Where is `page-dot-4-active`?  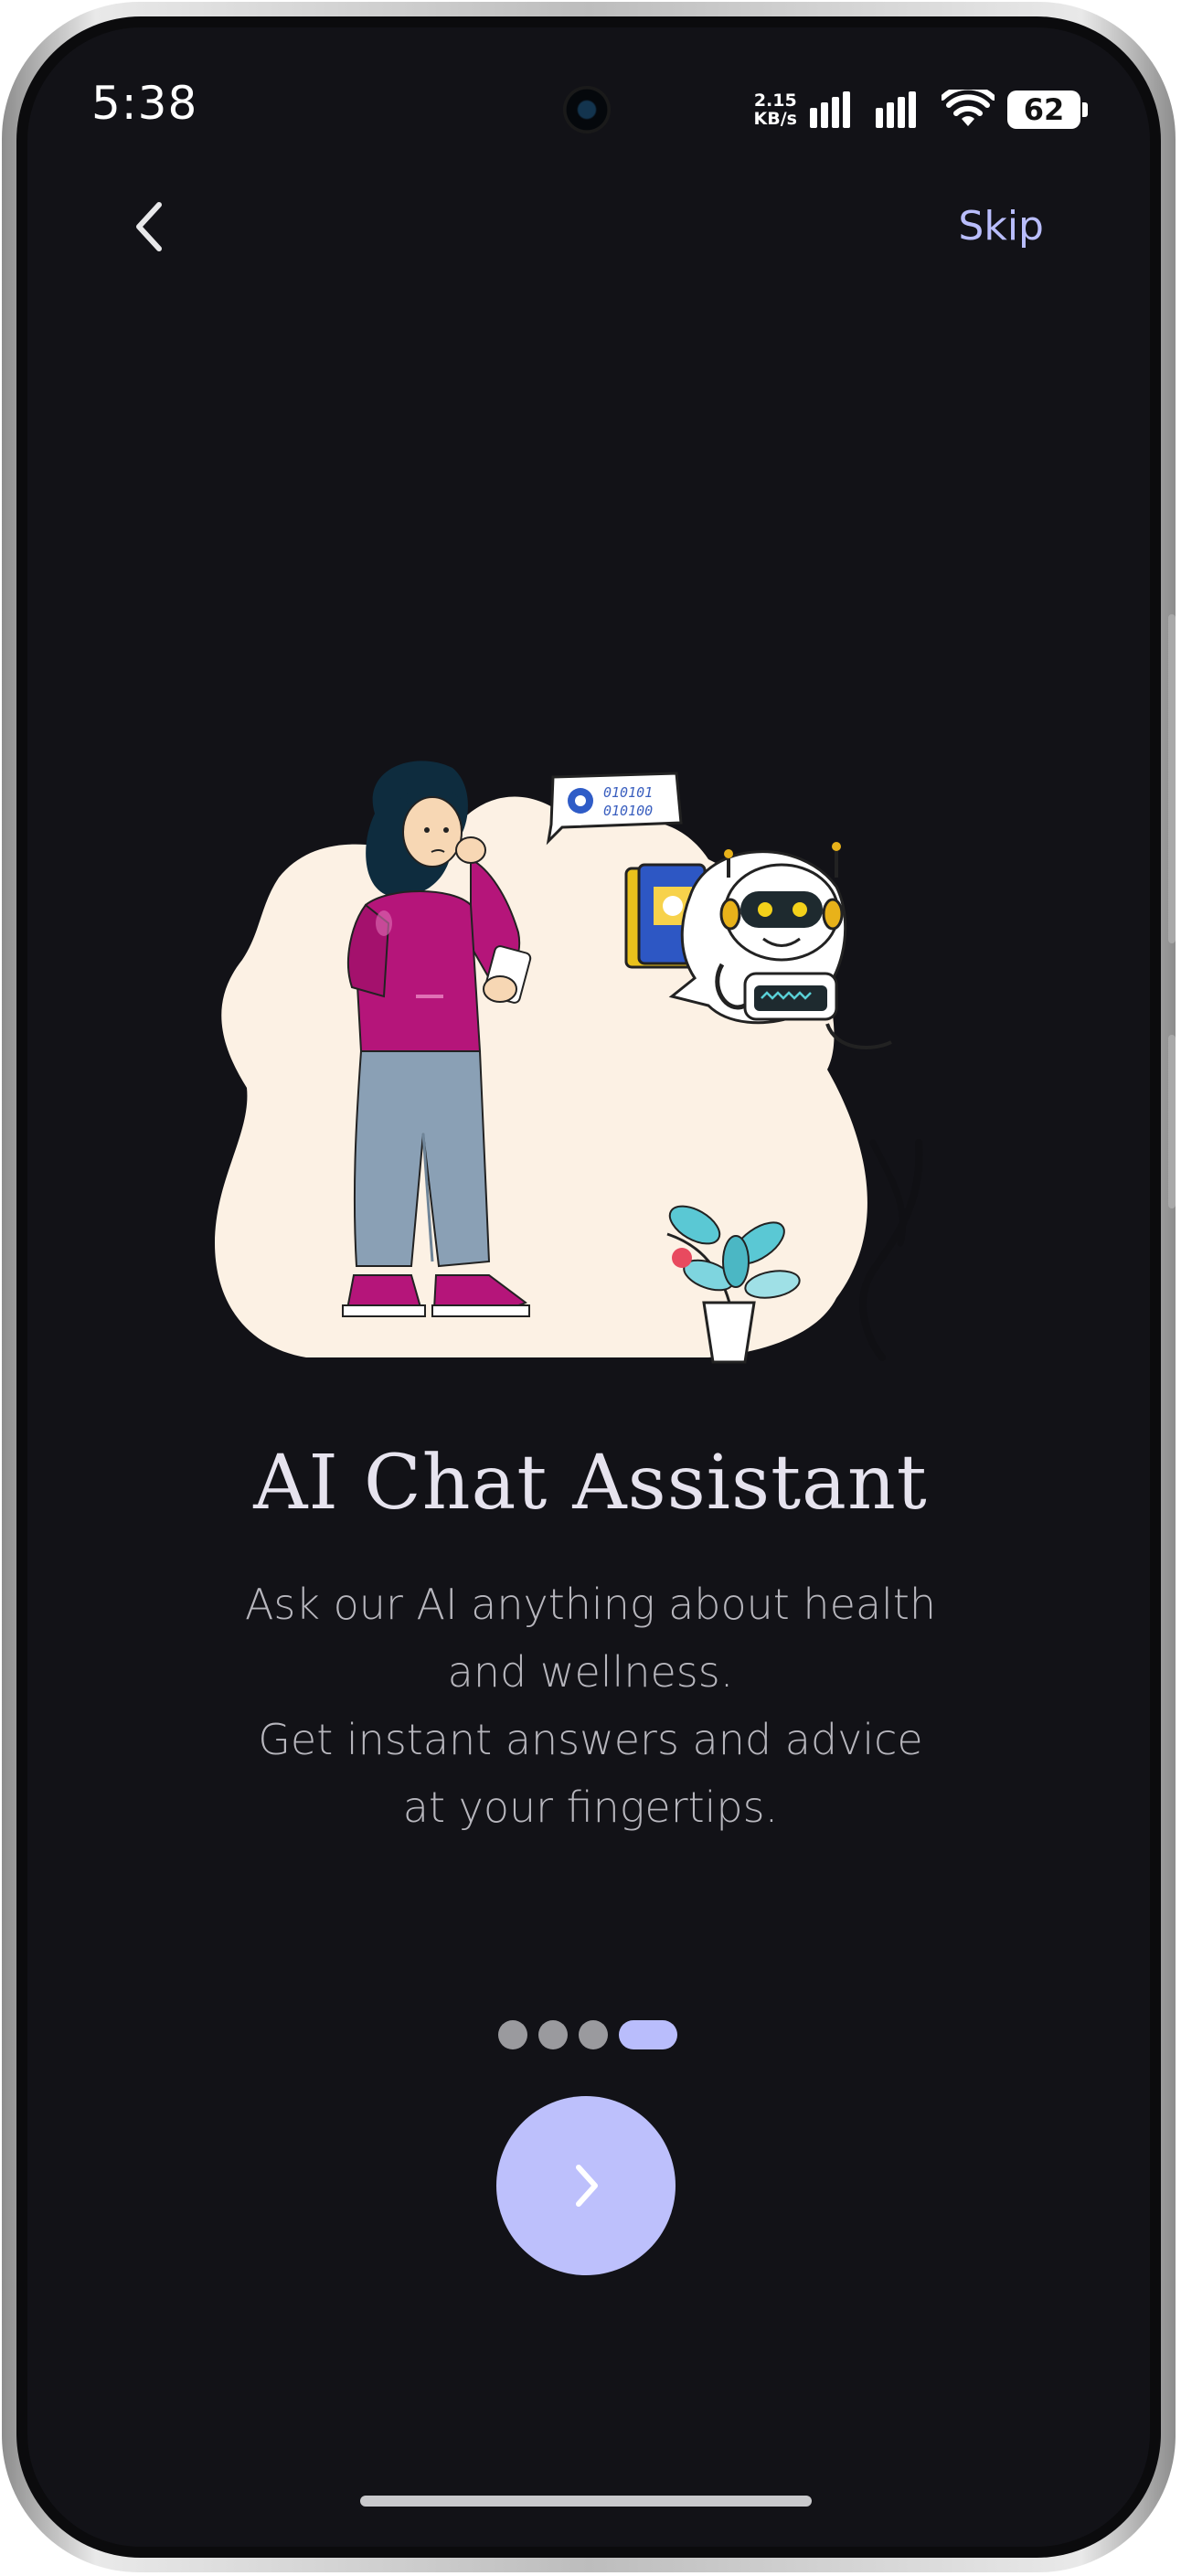 page-dot-4-active is located at coordinates (648, 2034).